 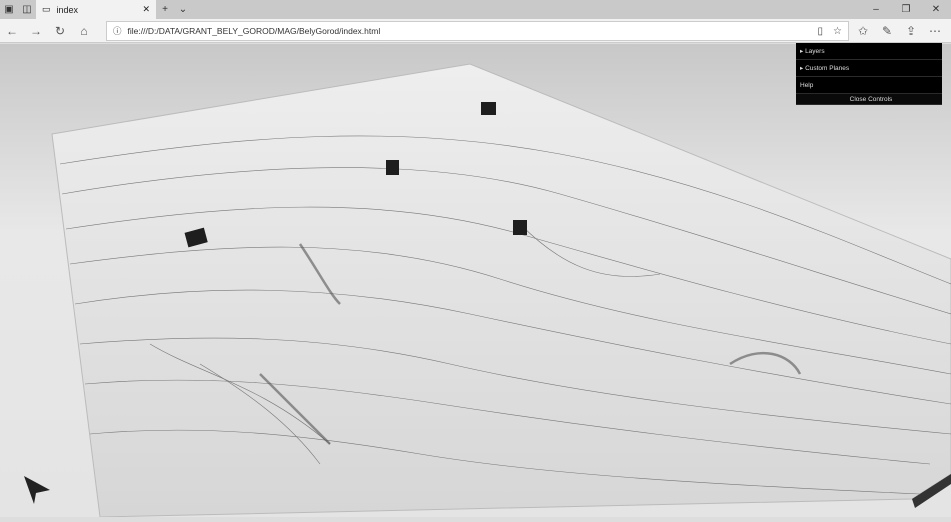 What do you see at coordinates (67, 9) in the screenshot?
I see `tab-title: index` at bounding box center [67, 9].